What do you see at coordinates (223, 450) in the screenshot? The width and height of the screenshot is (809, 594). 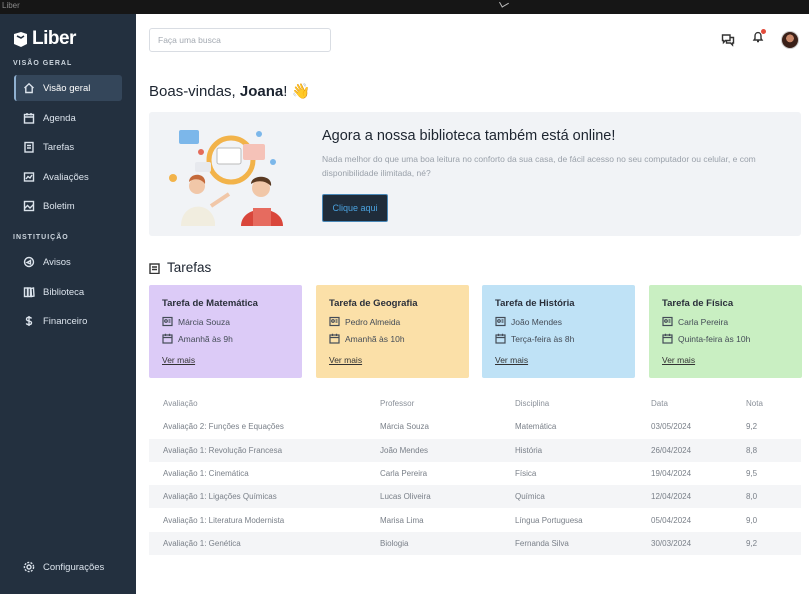 I see `row-assessment: Avaliação 1: Revolução Francesa` at bounding box center [223, 450].